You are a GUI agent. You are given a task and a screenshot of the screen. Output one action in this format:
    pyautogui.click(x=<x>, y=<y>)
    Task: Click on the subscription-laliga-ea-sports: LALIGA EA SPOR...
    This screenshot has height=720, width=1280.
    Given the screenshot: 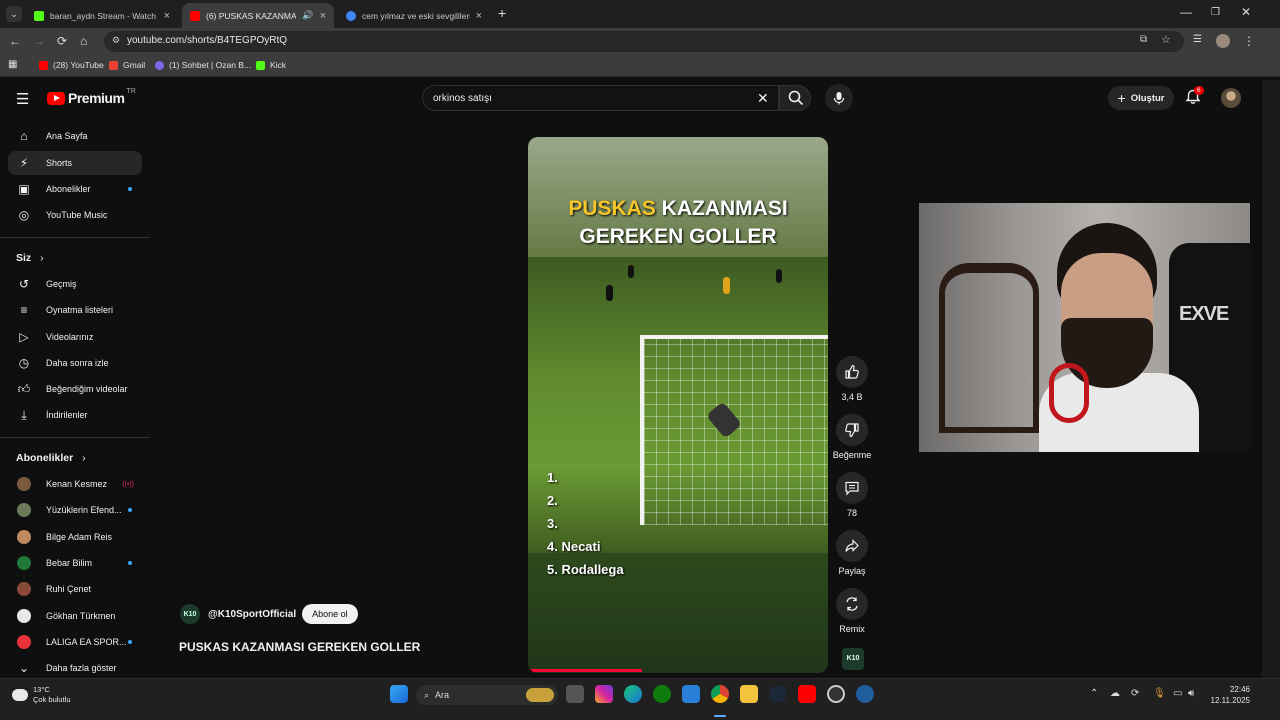 What is the action you would take?
    pyautogui.click(x=75, y=642)
    